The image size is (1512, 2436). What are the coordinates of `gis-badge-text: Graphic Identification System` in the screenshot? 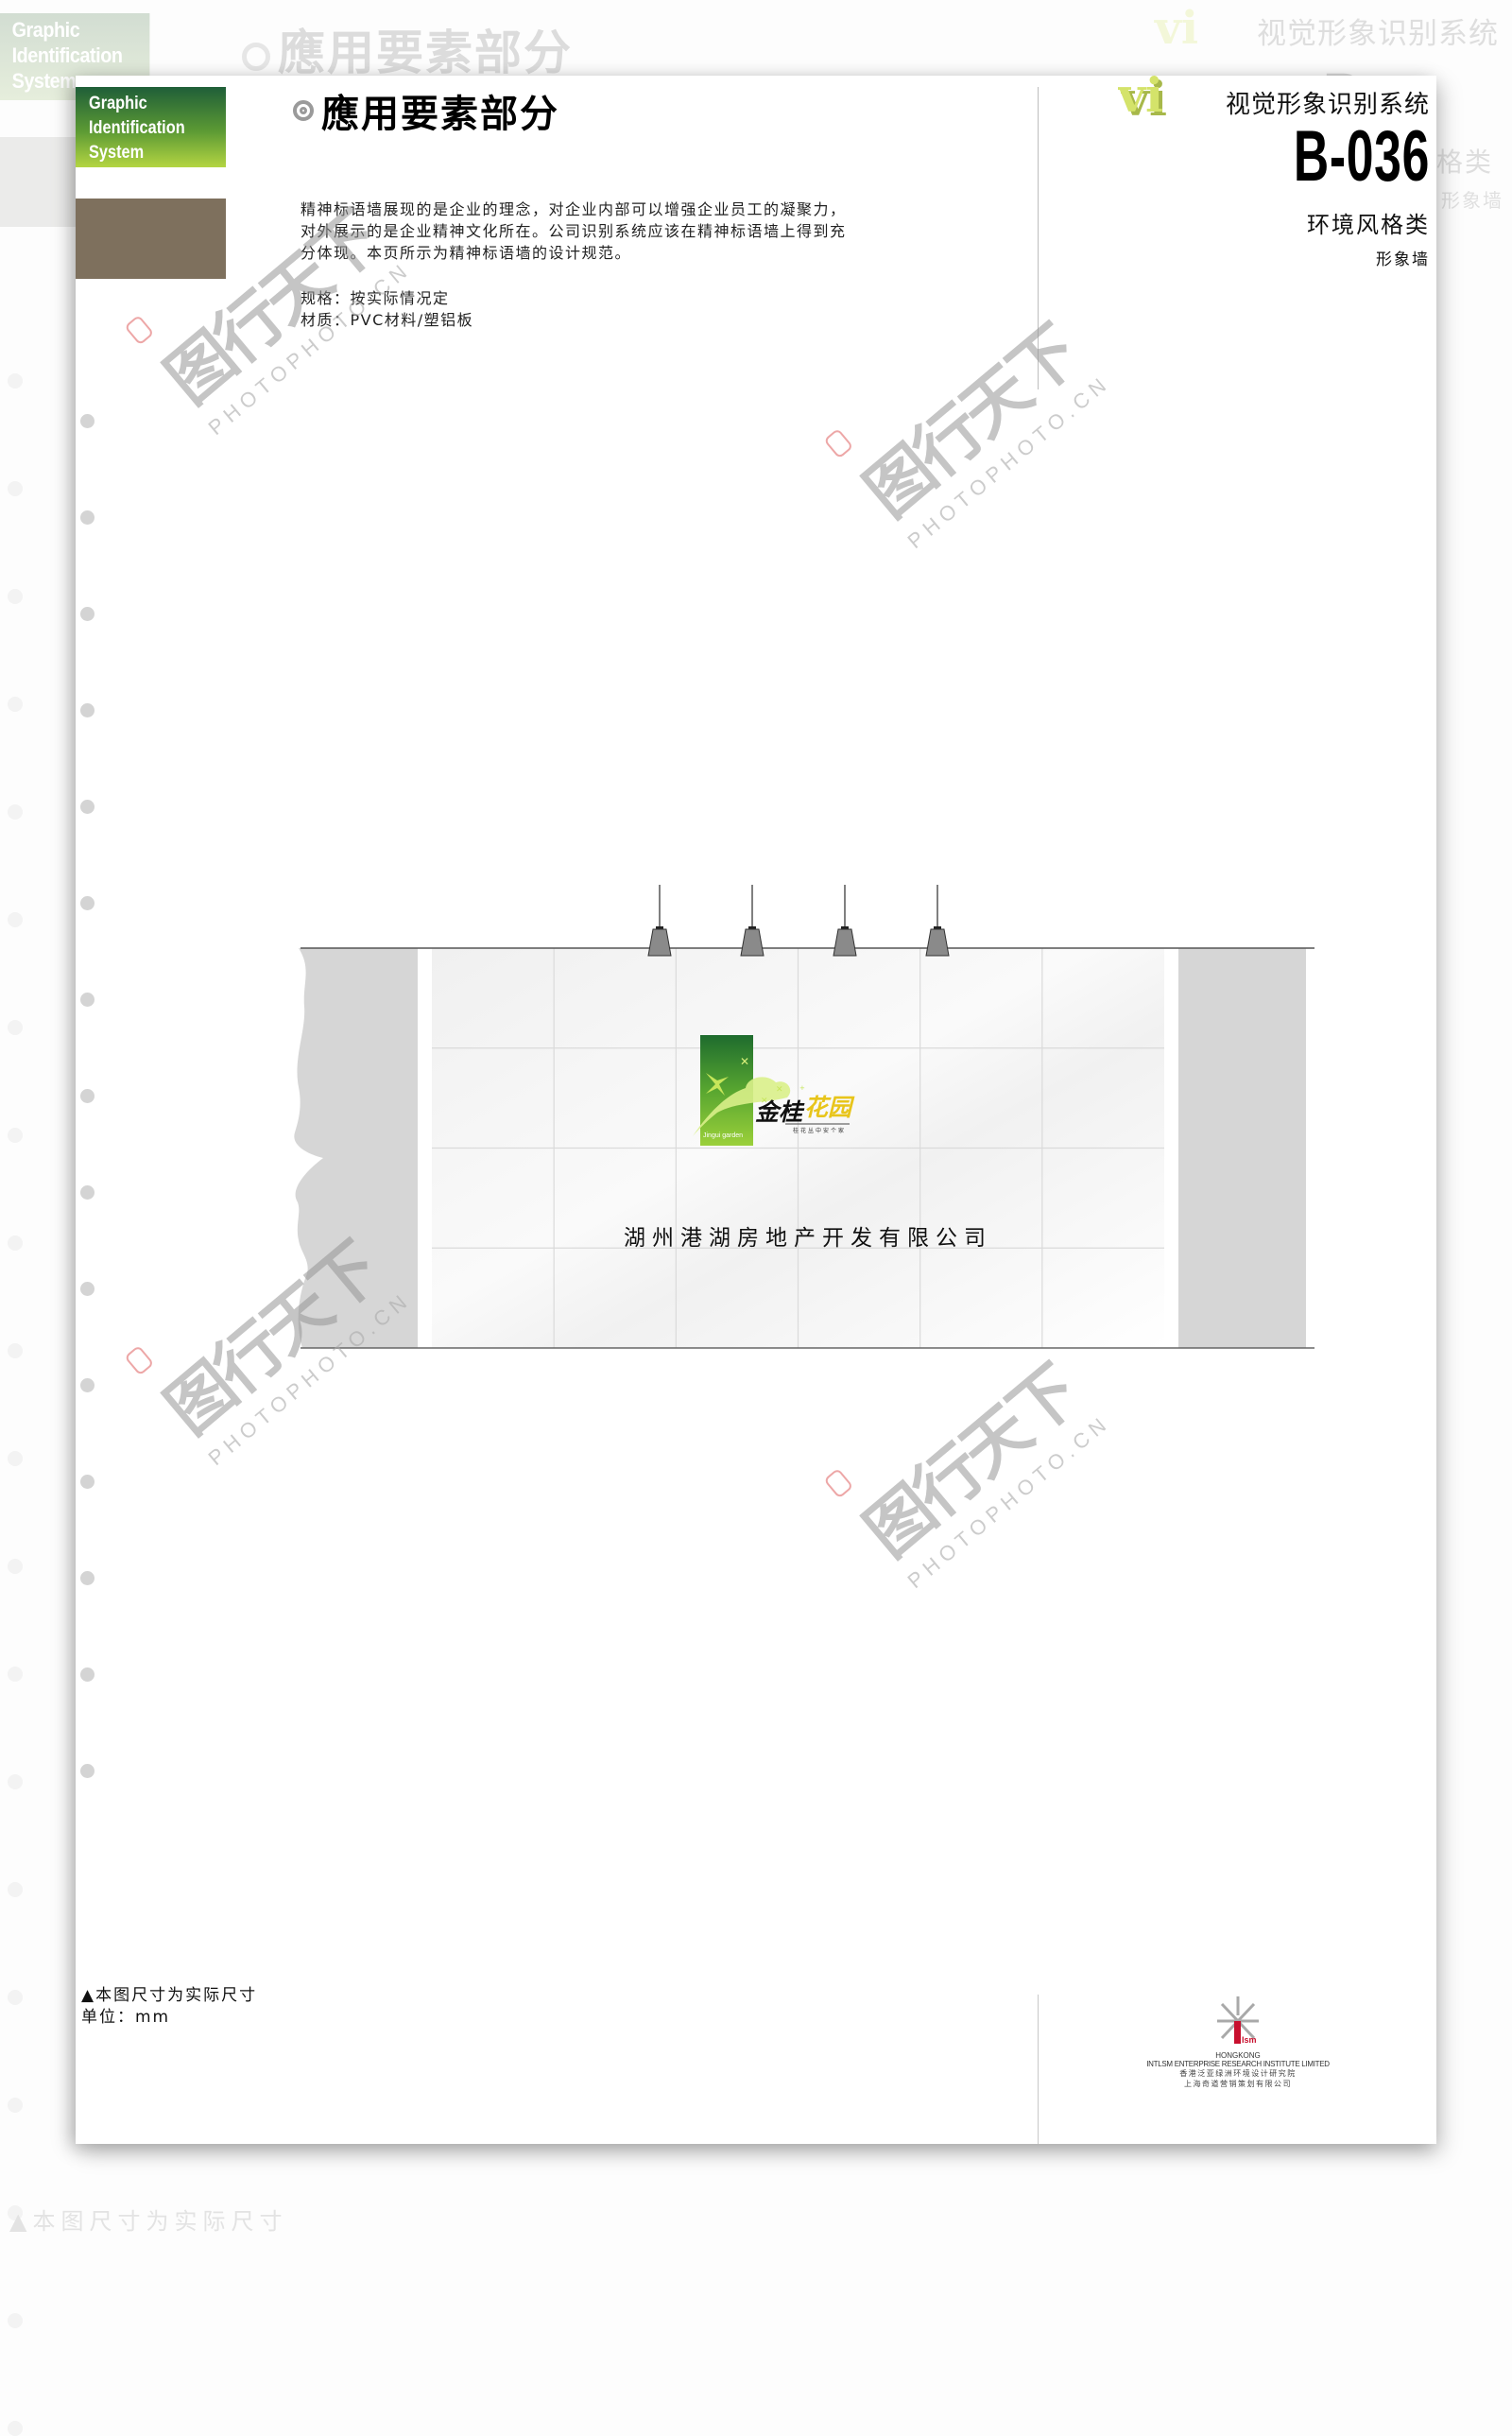 It's located at (137, 128).